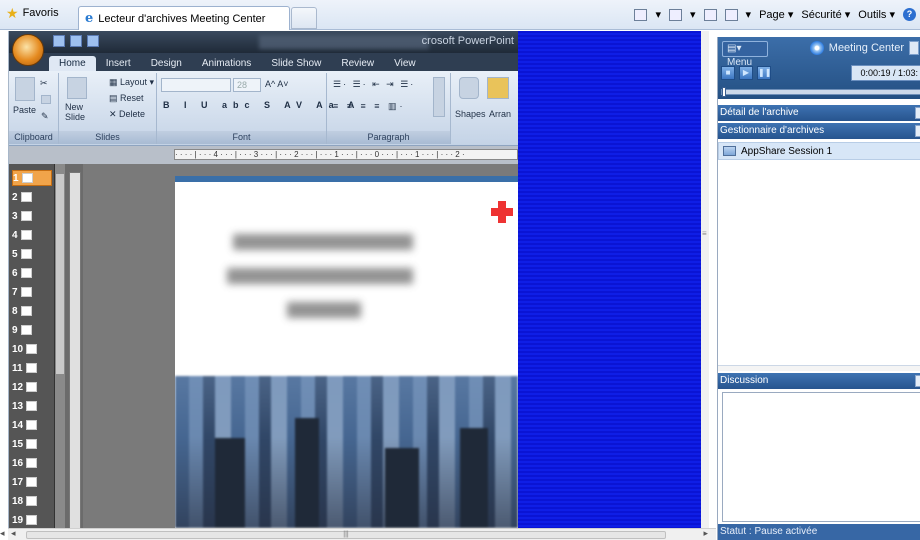 This screenshot has height=540, width=920. I want to click on slide-thumbnail: 15, so click(32, 444).